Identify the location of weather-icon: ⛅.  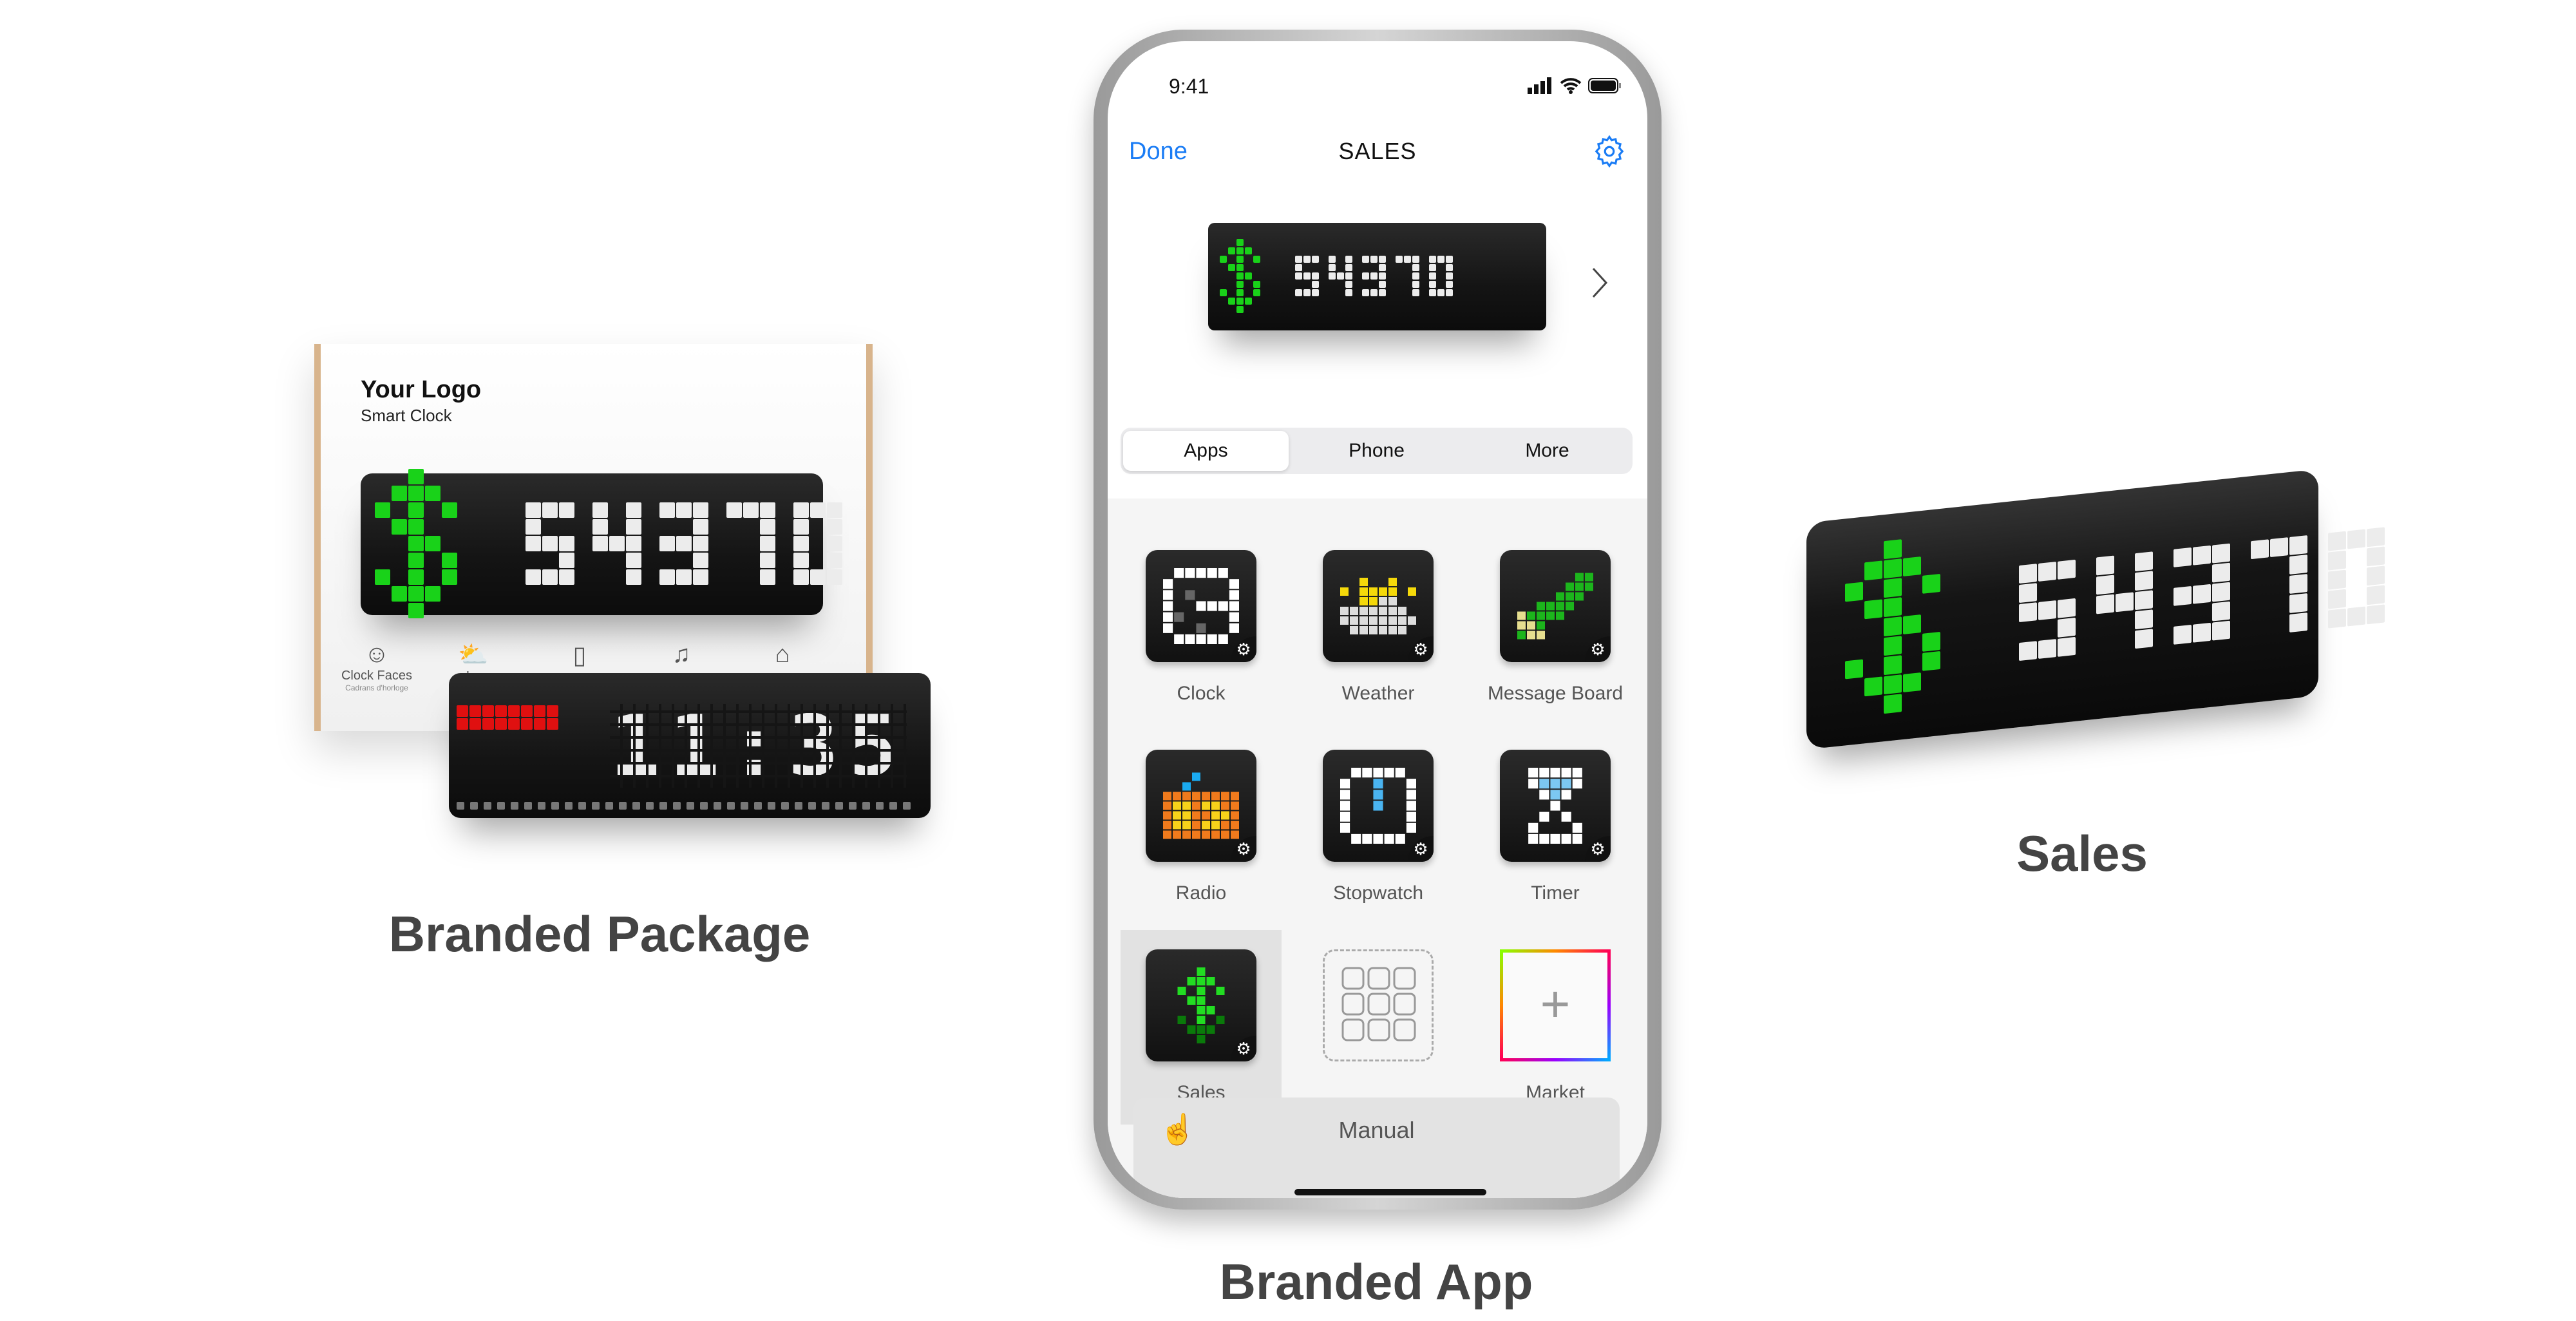
(474, 655).